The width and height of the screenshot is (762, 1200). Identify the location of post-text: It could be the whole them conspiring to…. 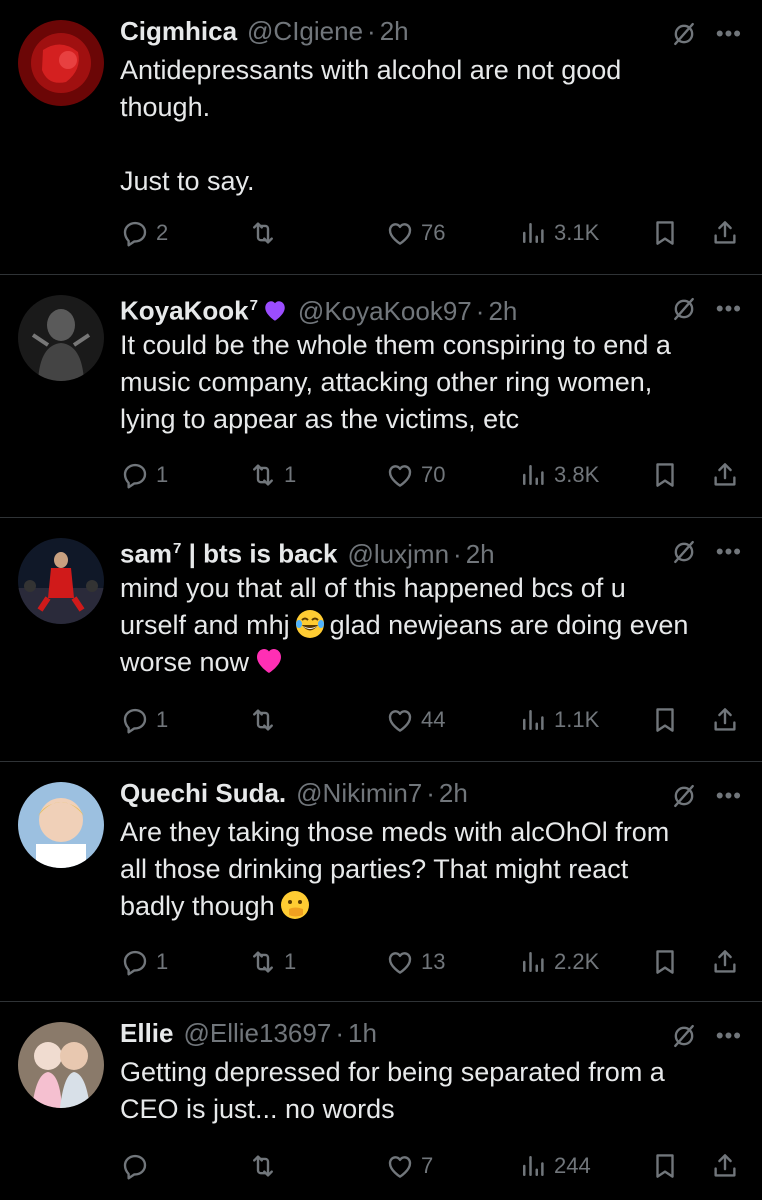
(395, 382).